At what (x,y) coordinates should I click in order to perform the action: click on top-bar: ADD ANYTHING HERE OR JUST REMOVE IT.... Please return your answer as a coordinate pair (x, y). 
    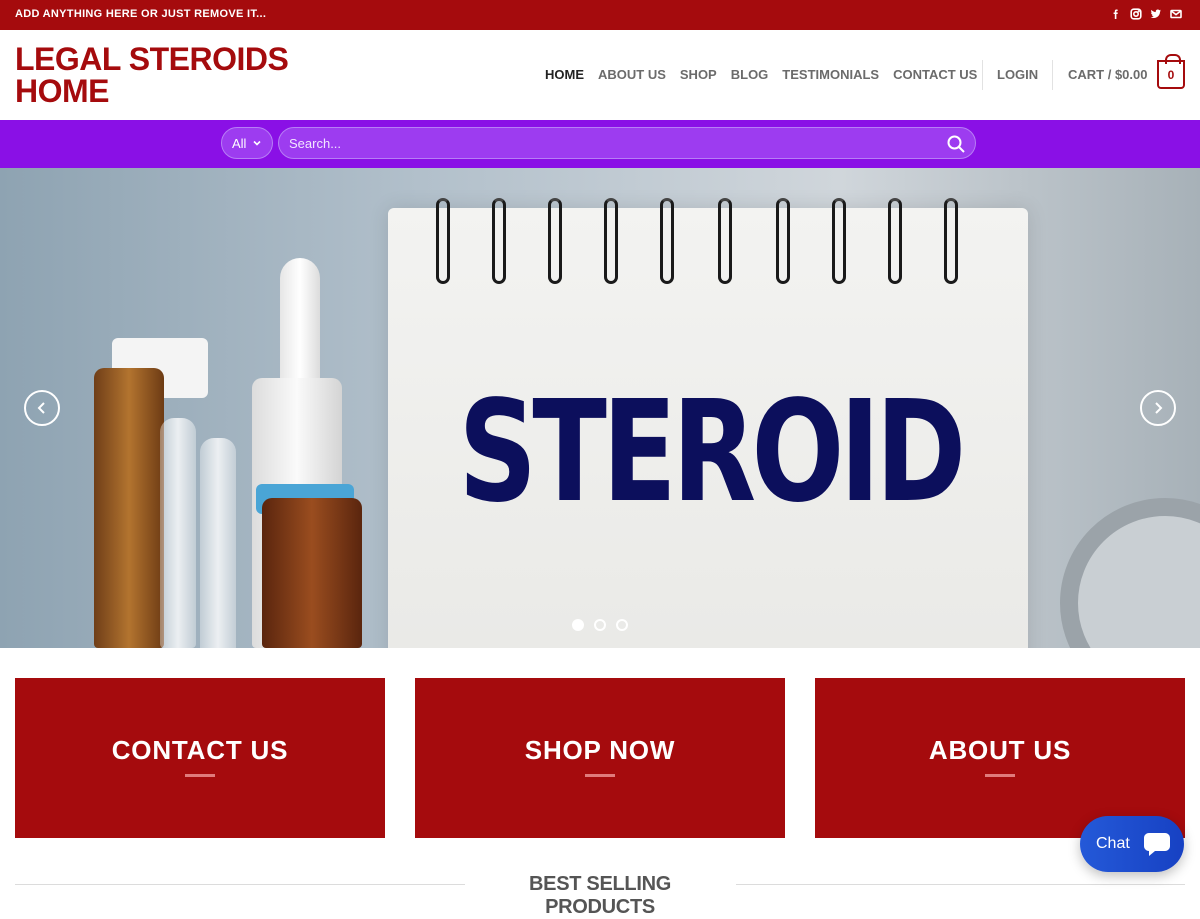
    Looking at the image, I should click on (600, 15).